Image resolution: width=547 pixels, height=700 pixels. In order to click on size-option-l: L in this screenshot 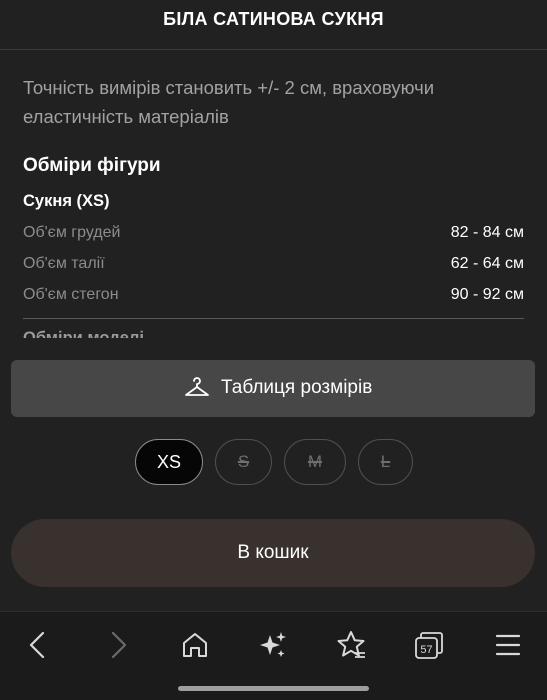, I will do `click(385, 462)`.